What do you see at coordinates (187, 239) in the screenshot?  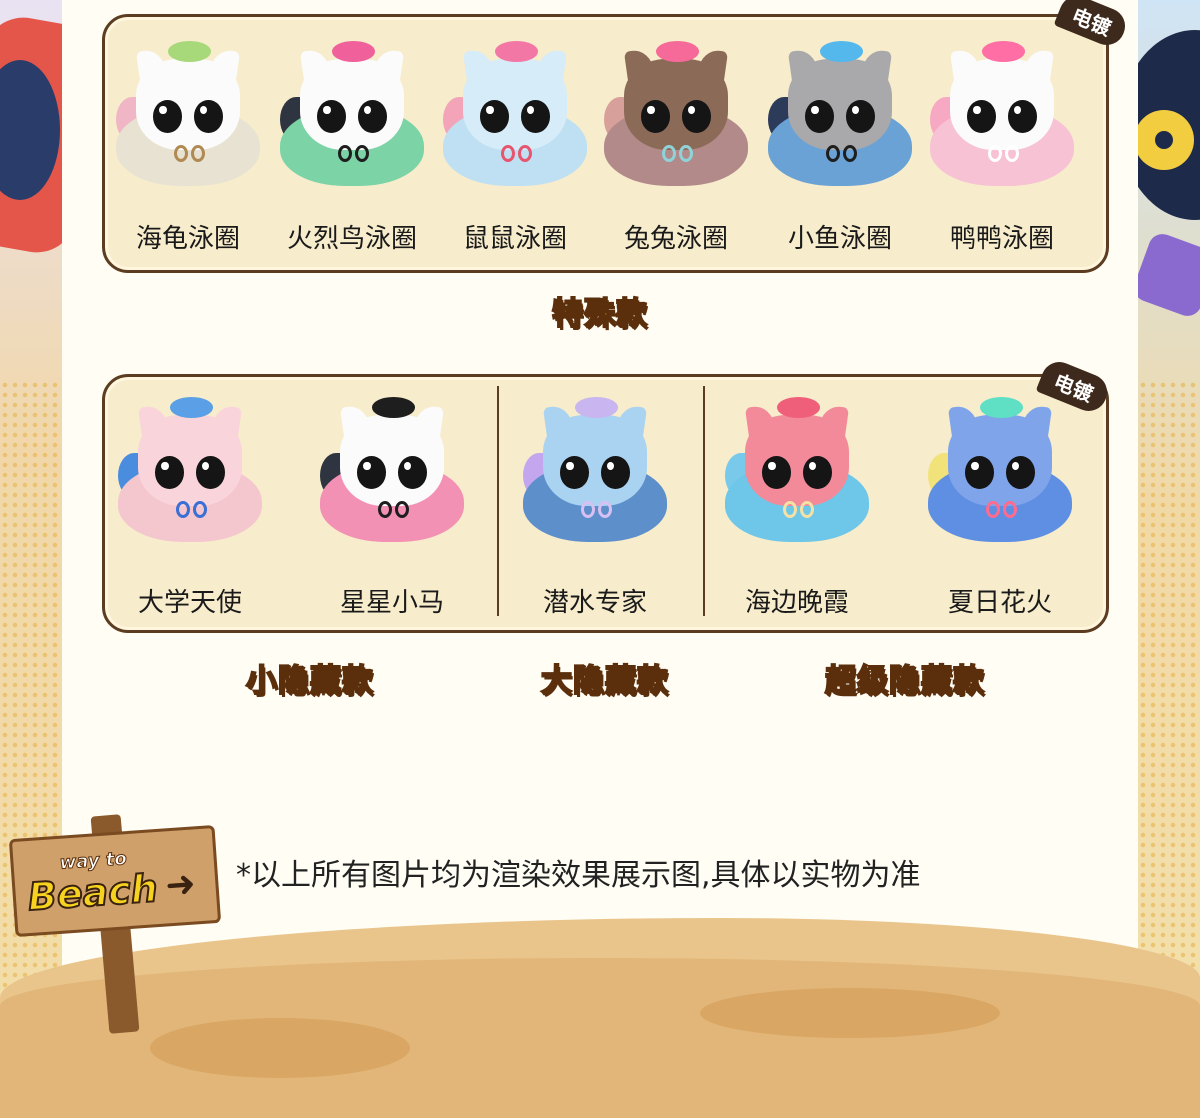 I see `figure-name-label: 海龟泳圈` at bounding box center [187, 239].